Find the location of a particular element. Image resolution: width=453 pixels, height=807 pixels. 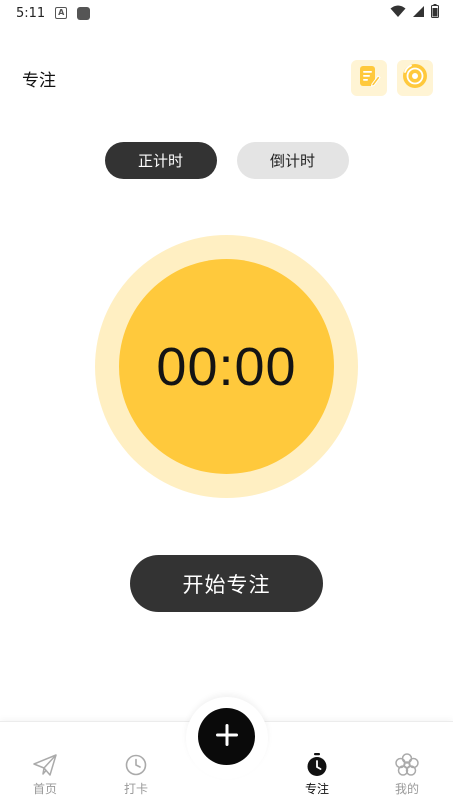

timer-mode-toggle: 正计时 倒计时 is located at coordinates (226, 160).